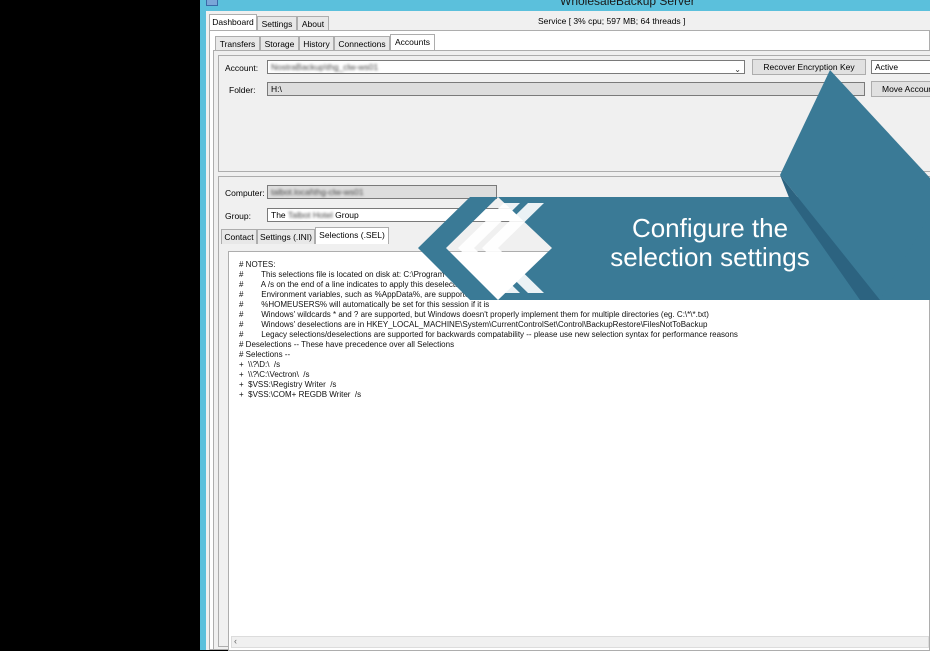 The image size is (930, 651). I want to click on chevron-down-icon: ⌄, so click(737, 69).